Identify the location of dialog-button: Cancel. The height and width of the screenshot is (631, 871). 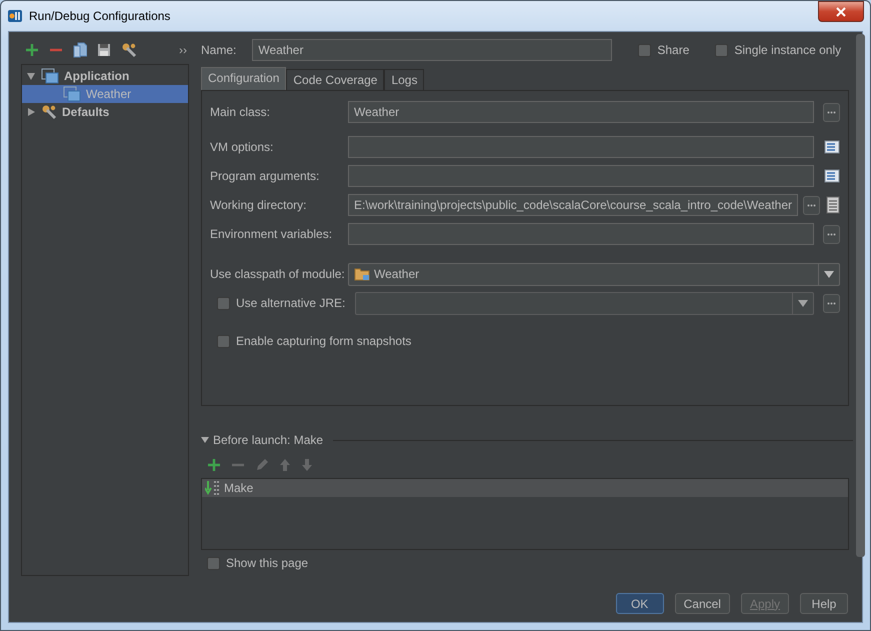
(702, 603).